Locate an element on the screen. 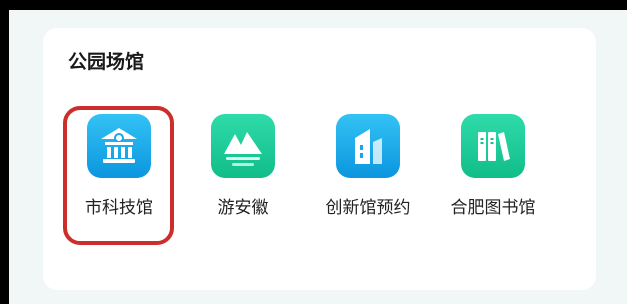 The width and height of the screenshot is (627, 304). building-icon is located at coordinates (368, 146).